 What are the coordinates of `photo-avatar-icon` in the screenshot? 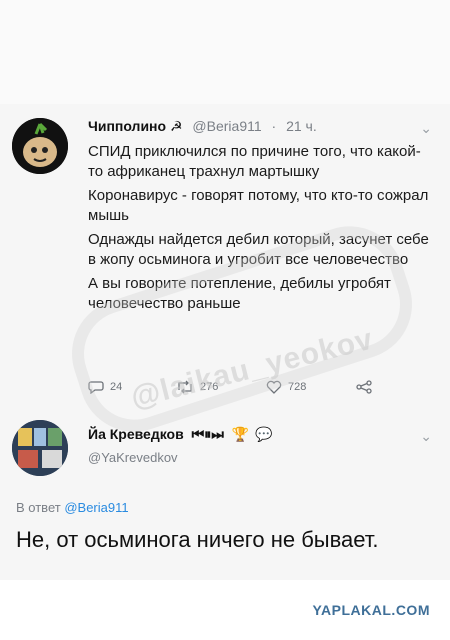 It's located at (40, 448).